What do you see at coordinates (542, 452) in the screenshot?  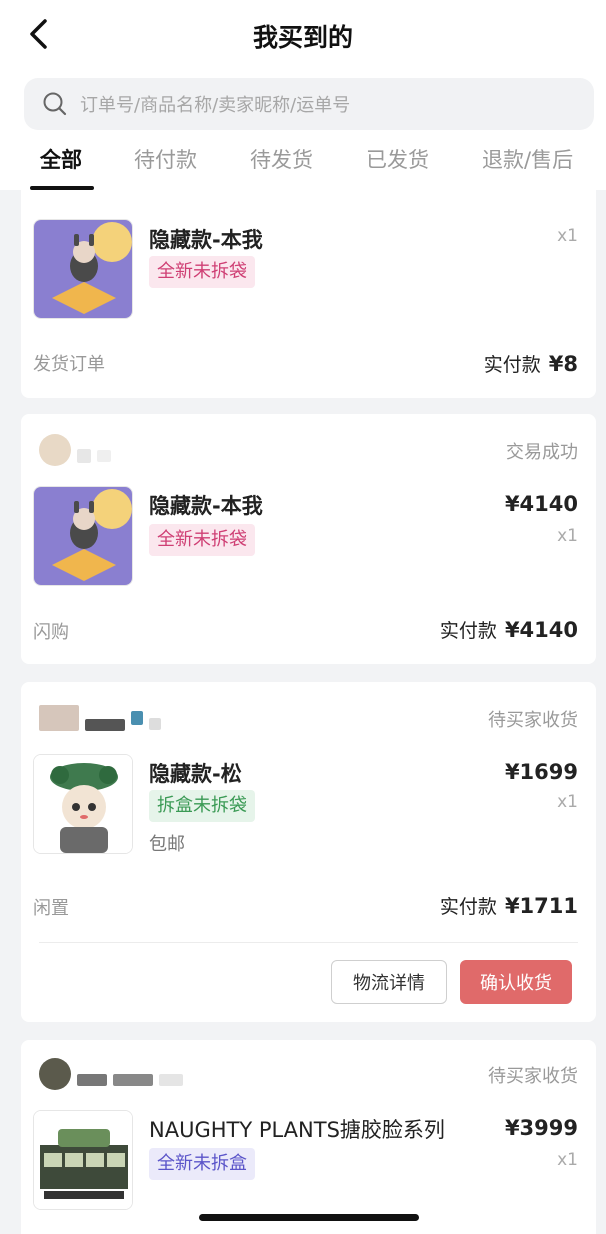 I see `order-status: 交易成功` at bounding box center [542, 452].